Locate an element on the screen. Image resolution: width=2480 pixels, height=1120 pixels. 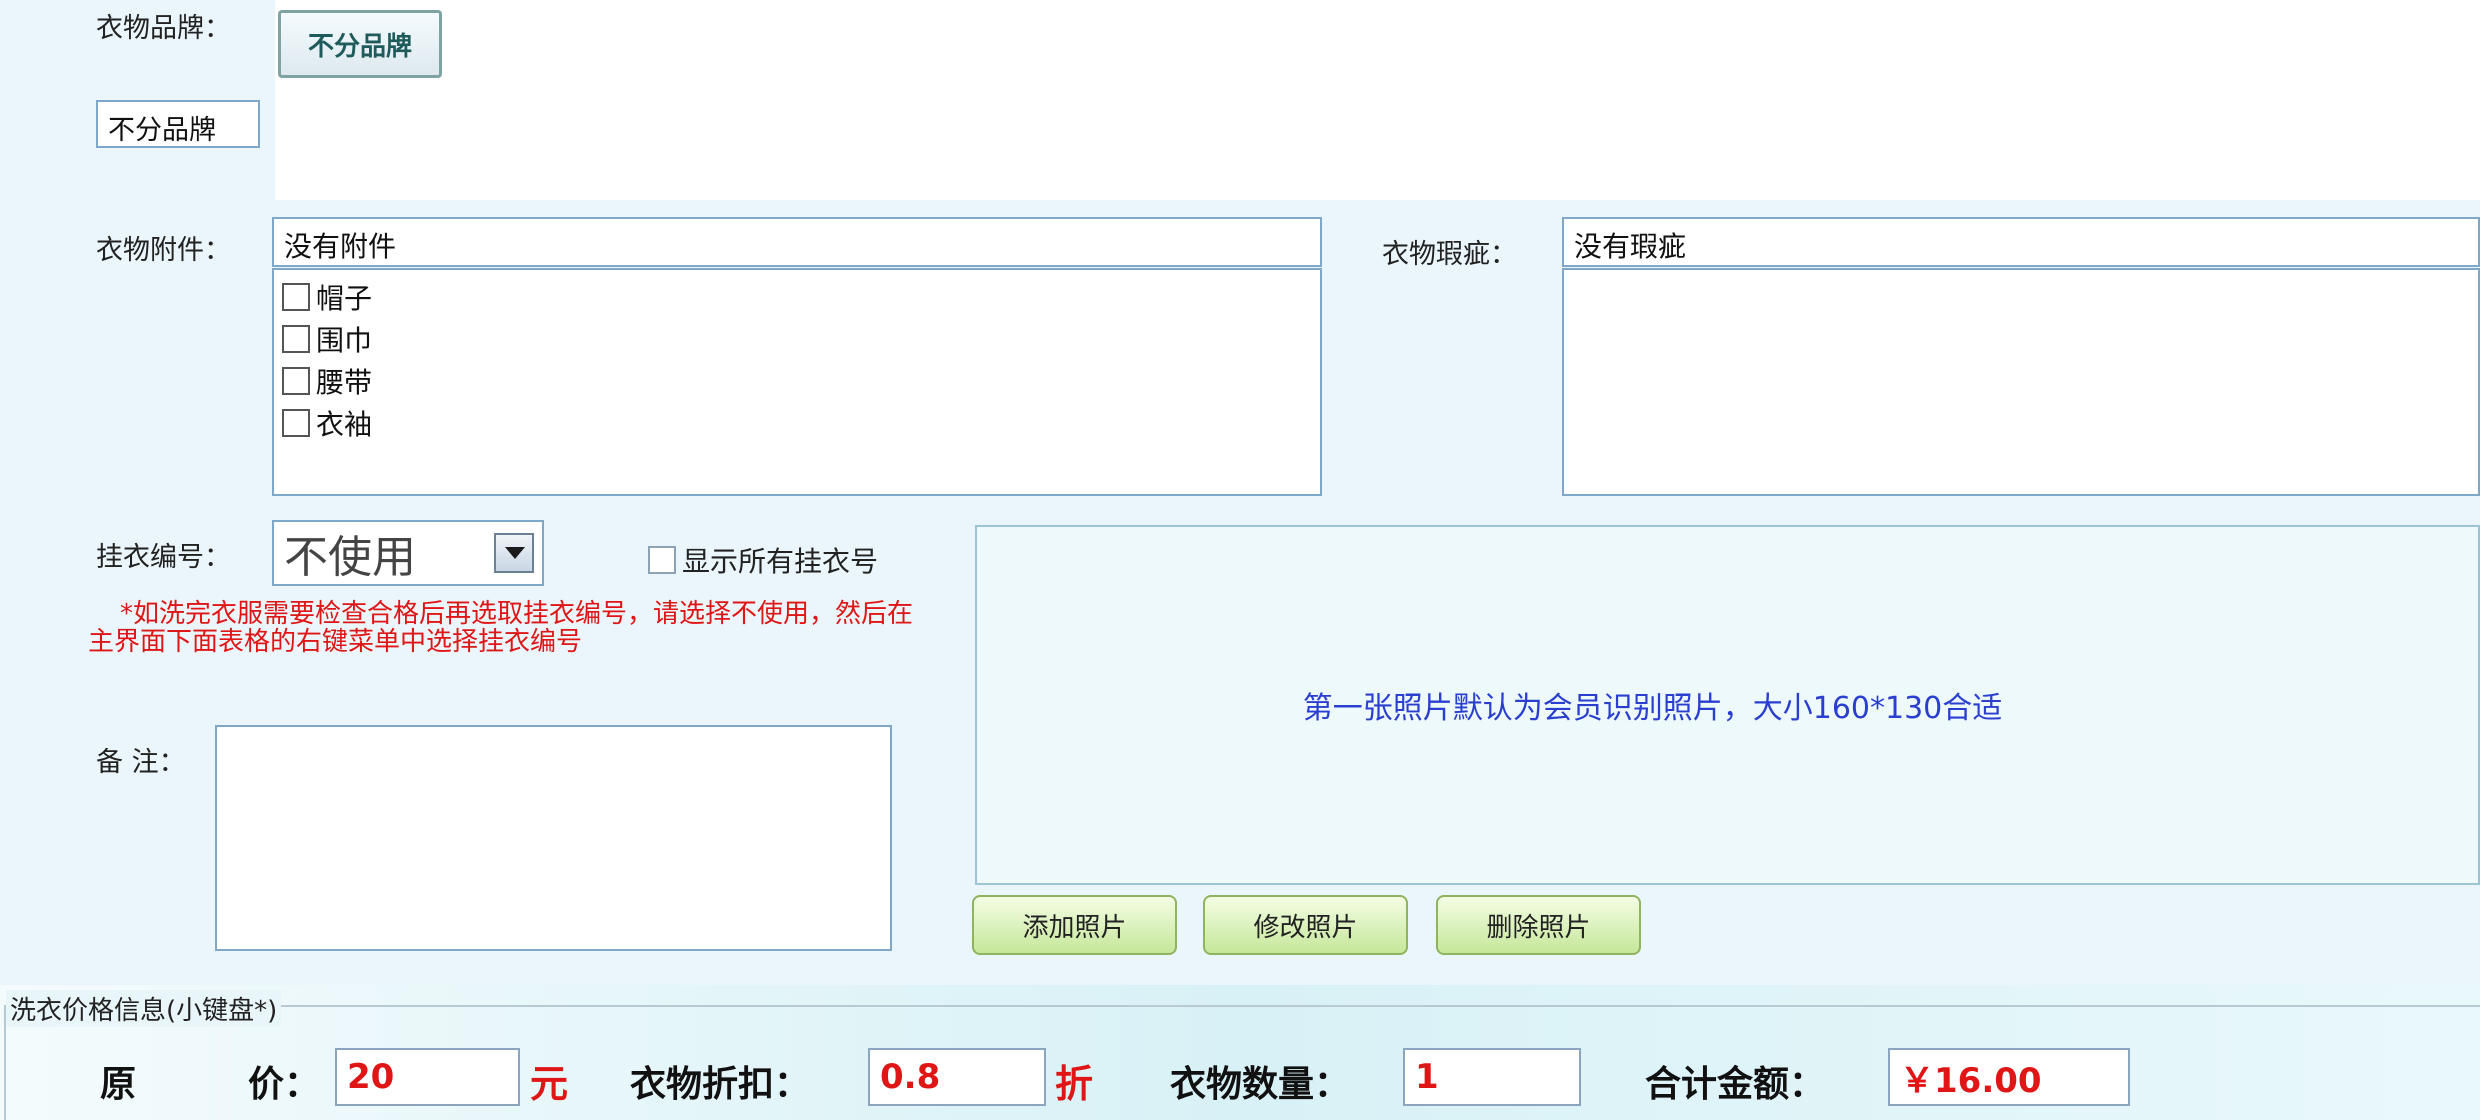
delete-photo-button: 删除照片 is located at coordinates (1538, 925).